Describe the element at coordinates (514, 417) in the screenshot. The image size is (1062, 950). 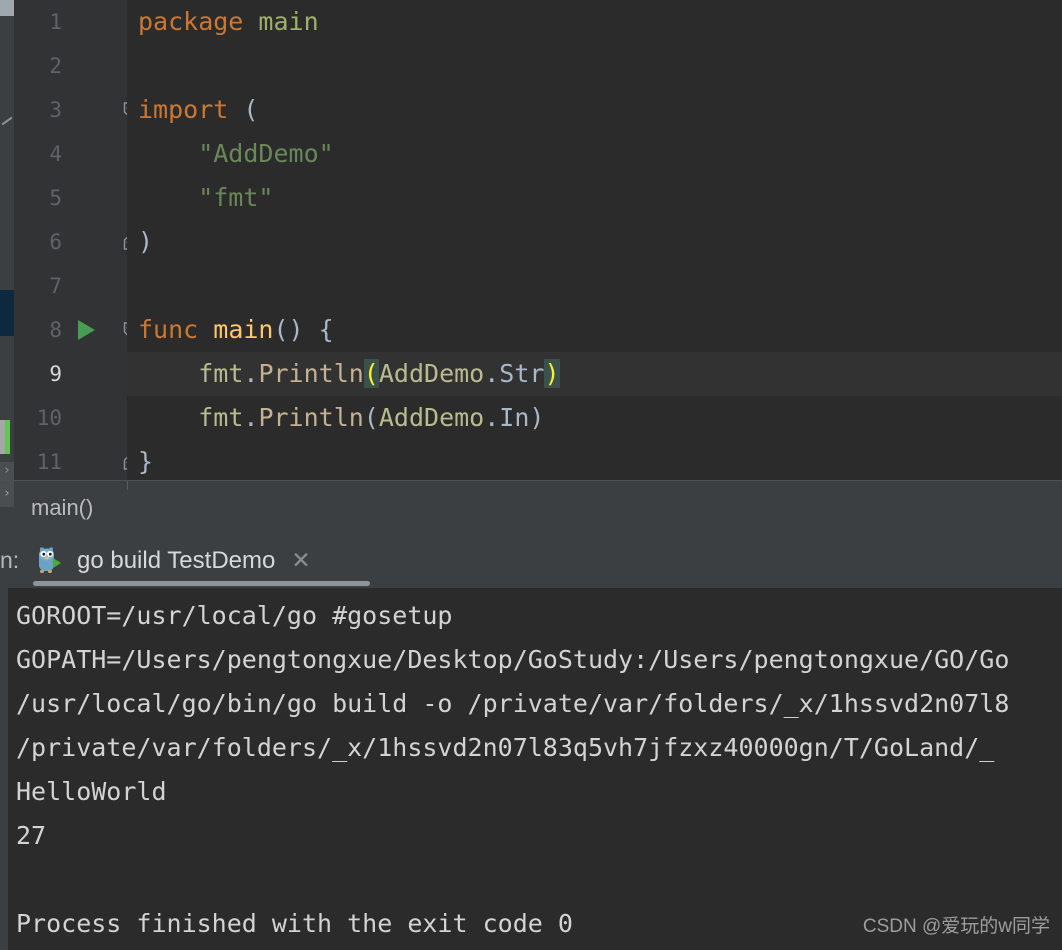
I see `code-token: In` at that location.